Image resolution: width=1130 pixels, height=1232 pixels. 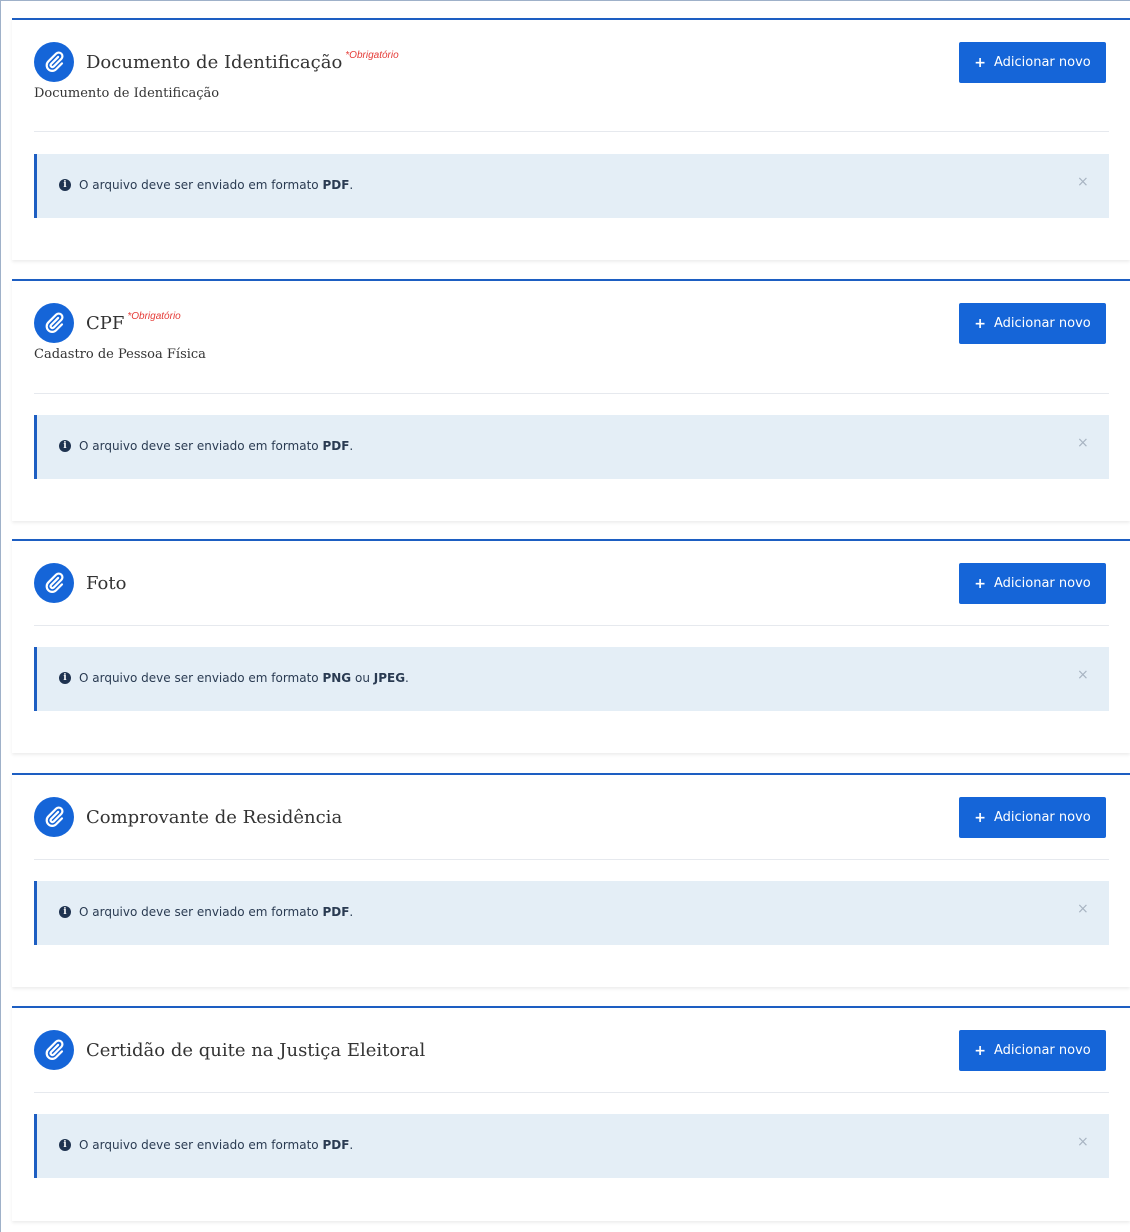 What do you see at coordinates (120, 354) in the screenshot?
I see `section-subtitle: Cadastro de Pessoa Física` at bounding box center [120, 354].